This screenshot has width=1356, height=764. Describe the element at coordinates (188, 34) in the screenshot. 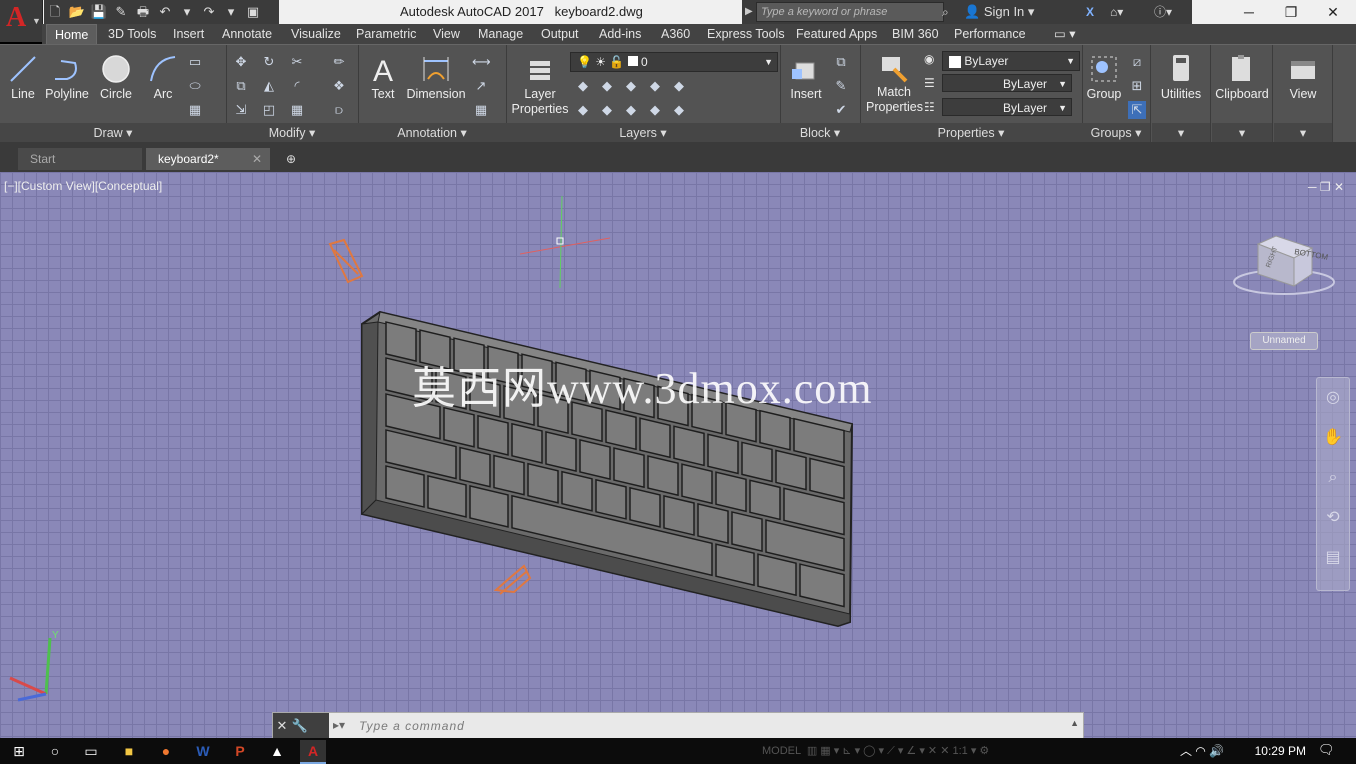

I see `tab-insert: Insert` at that location.